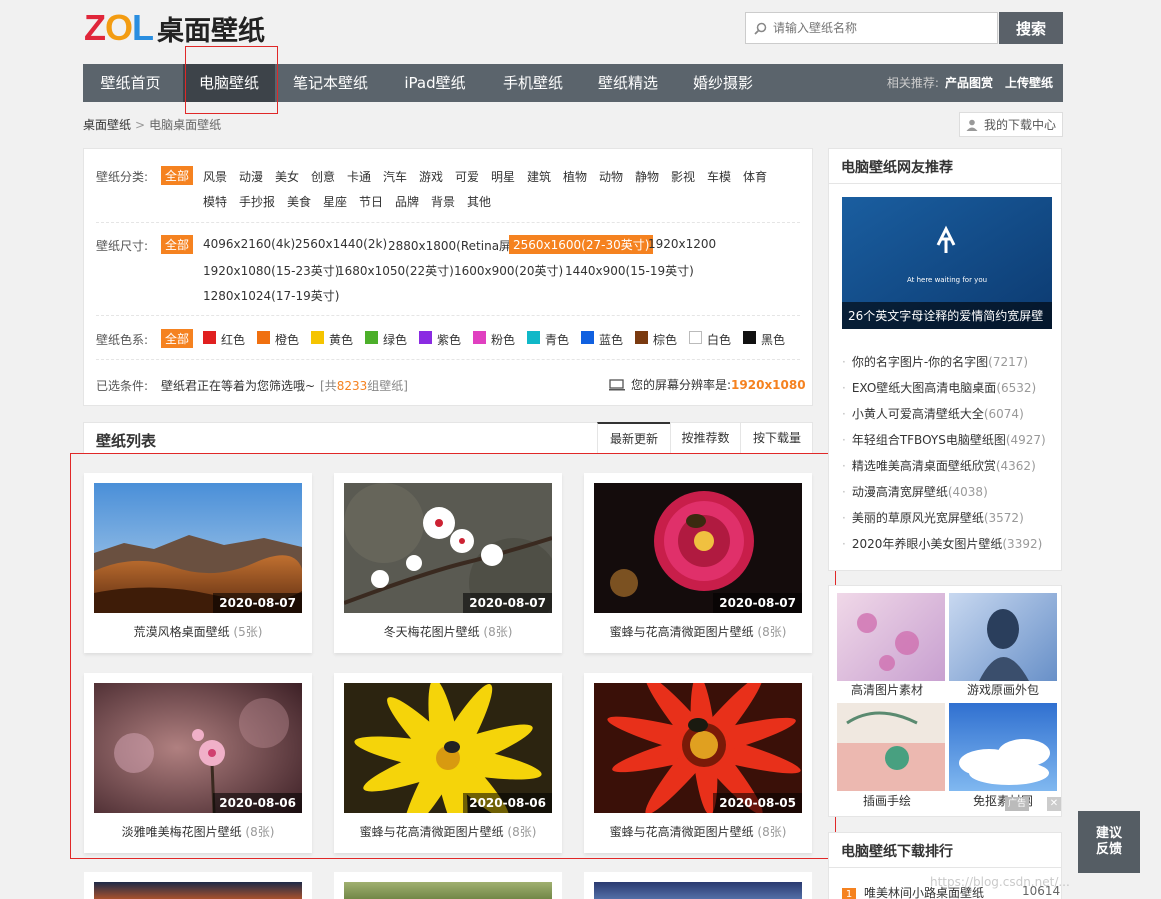 The width and height of the screenshot is (1161, 899). What do you see at coordinates (395, 176) in the screenshot?
I see `category-tag: 汽车` at bounding box center [395, 176].